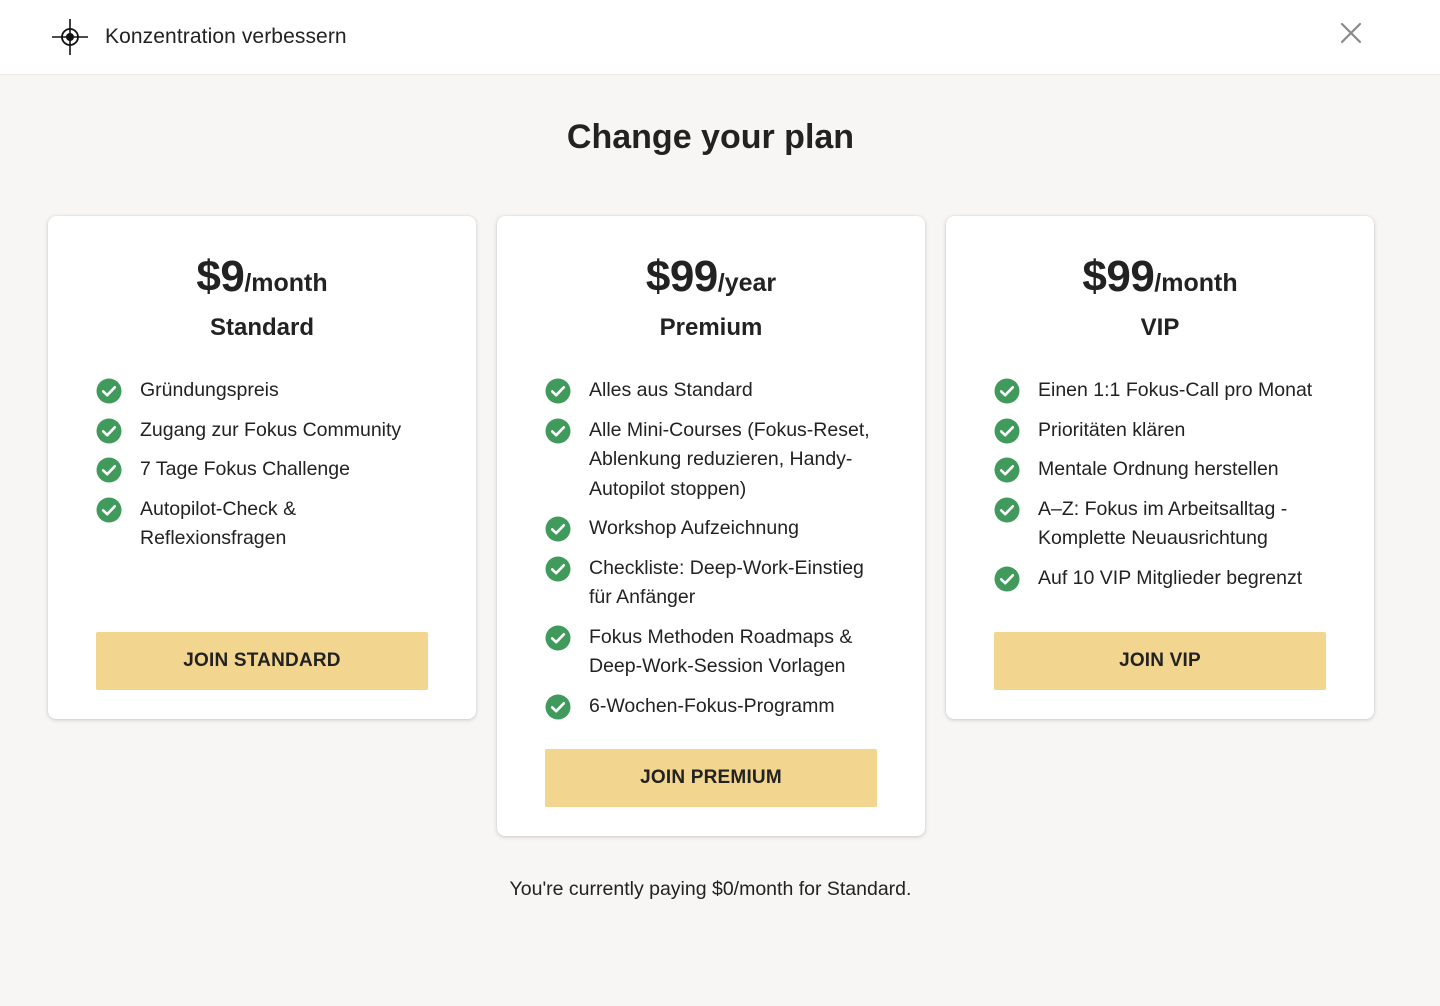 The height and width of the screenshot is (1006, 1440). What do you see at coordinates (245, 469) in the screenshot?
I see `feature-text: 7 Tage Fokus Challenge` at bounding box center [245, 469].